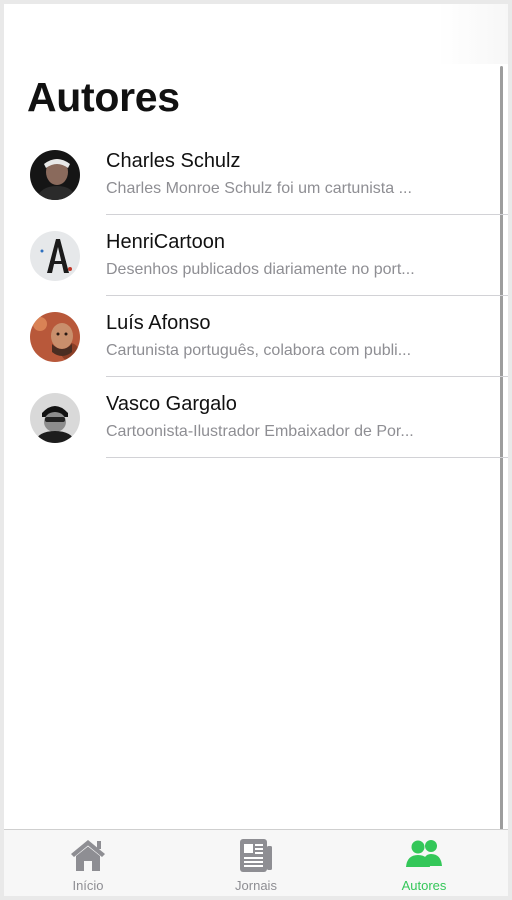 The image size is (512, 900). What do you see at coordinates (158, 323) in the screenshot?
I see `author-name: Luís Afonso` at bounding box center [158, 323].